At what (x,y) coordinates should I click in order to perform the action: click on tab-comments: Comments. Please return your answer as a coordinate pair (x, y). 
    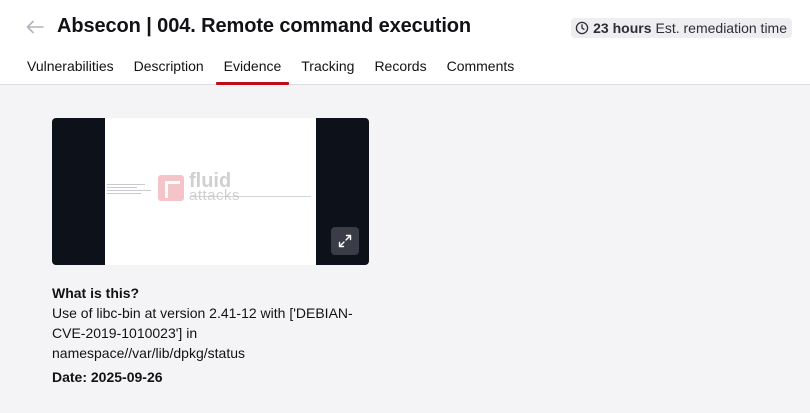
    Looking at the image, I should click on (481, 67).